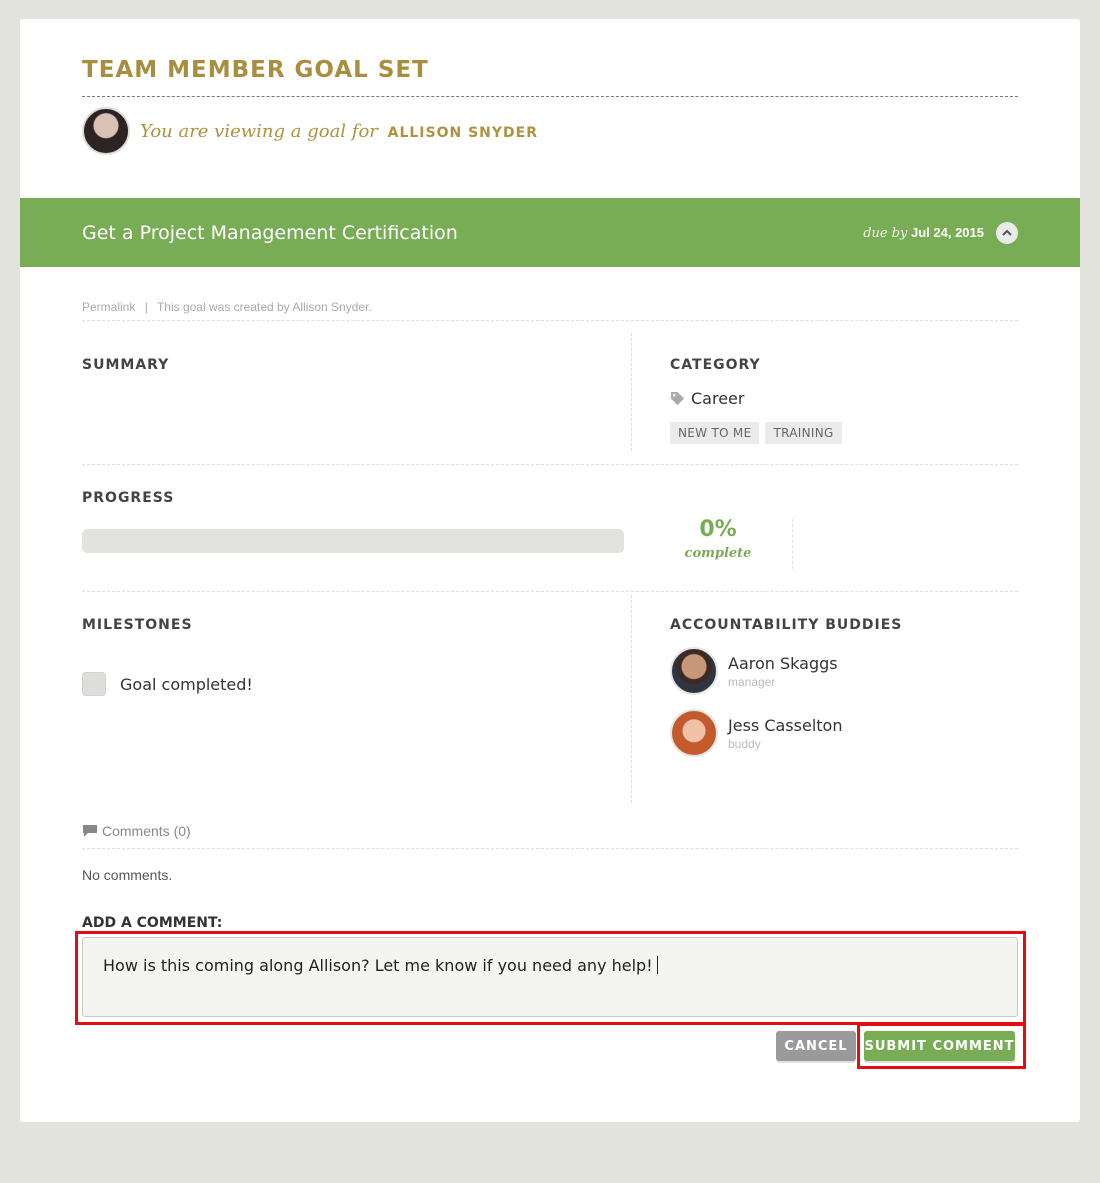 This screenshot has width=1100, height=1183. What do you see at coordinates (657, 965) in the screenshot?
I see `text-caret` at bounding box center [657, 965].